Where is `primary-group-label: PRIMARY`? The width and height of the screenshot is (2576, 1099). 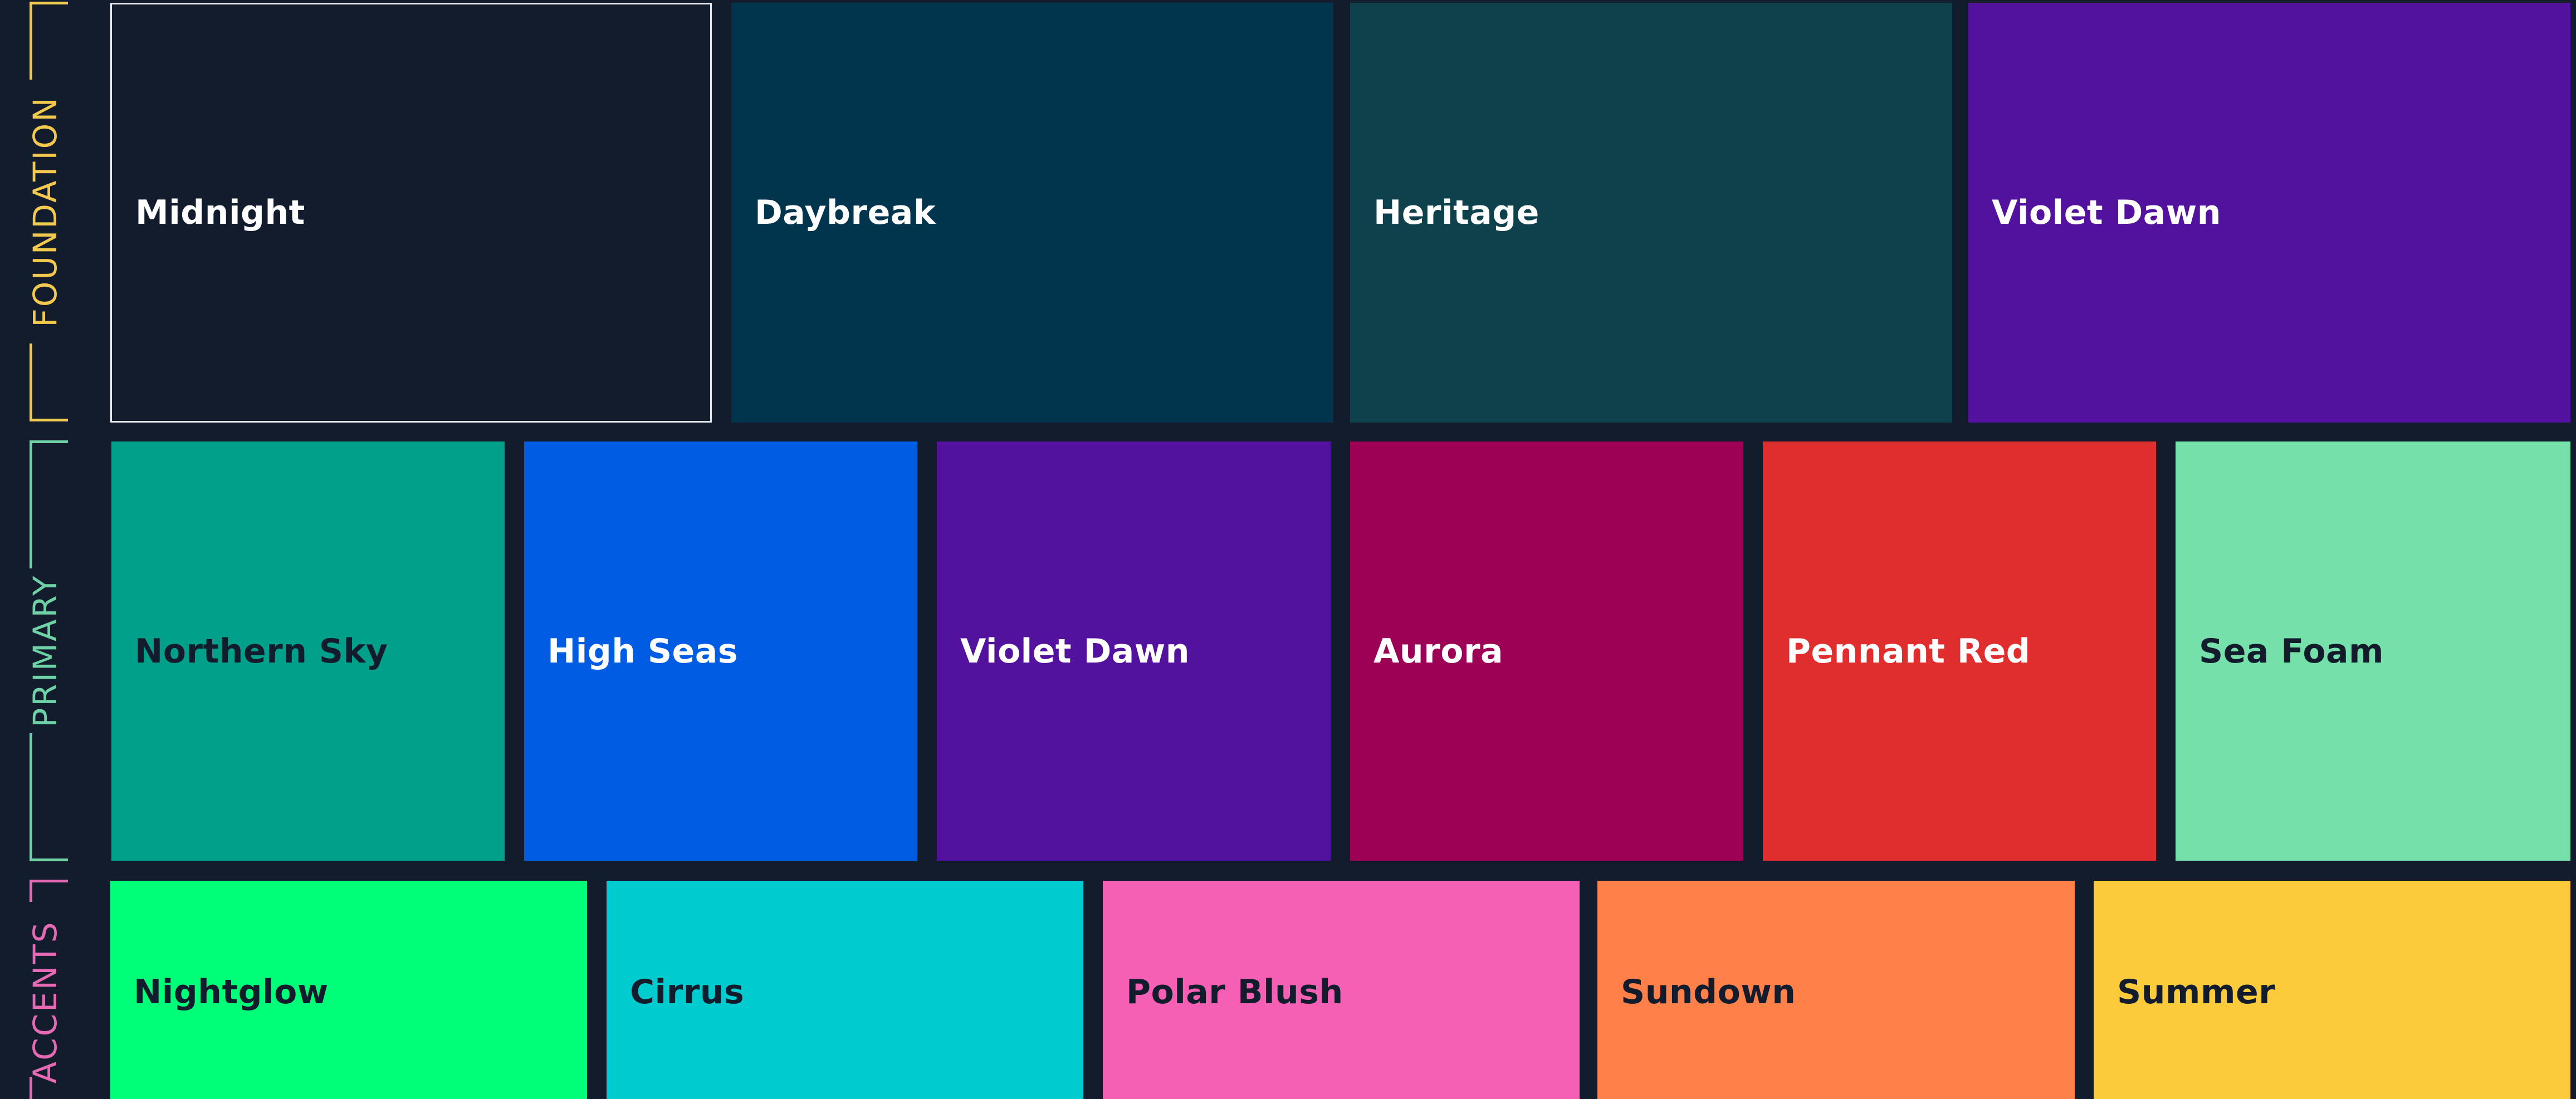
primary-group-label: PRIMARY is located at coordinates (45, 651).